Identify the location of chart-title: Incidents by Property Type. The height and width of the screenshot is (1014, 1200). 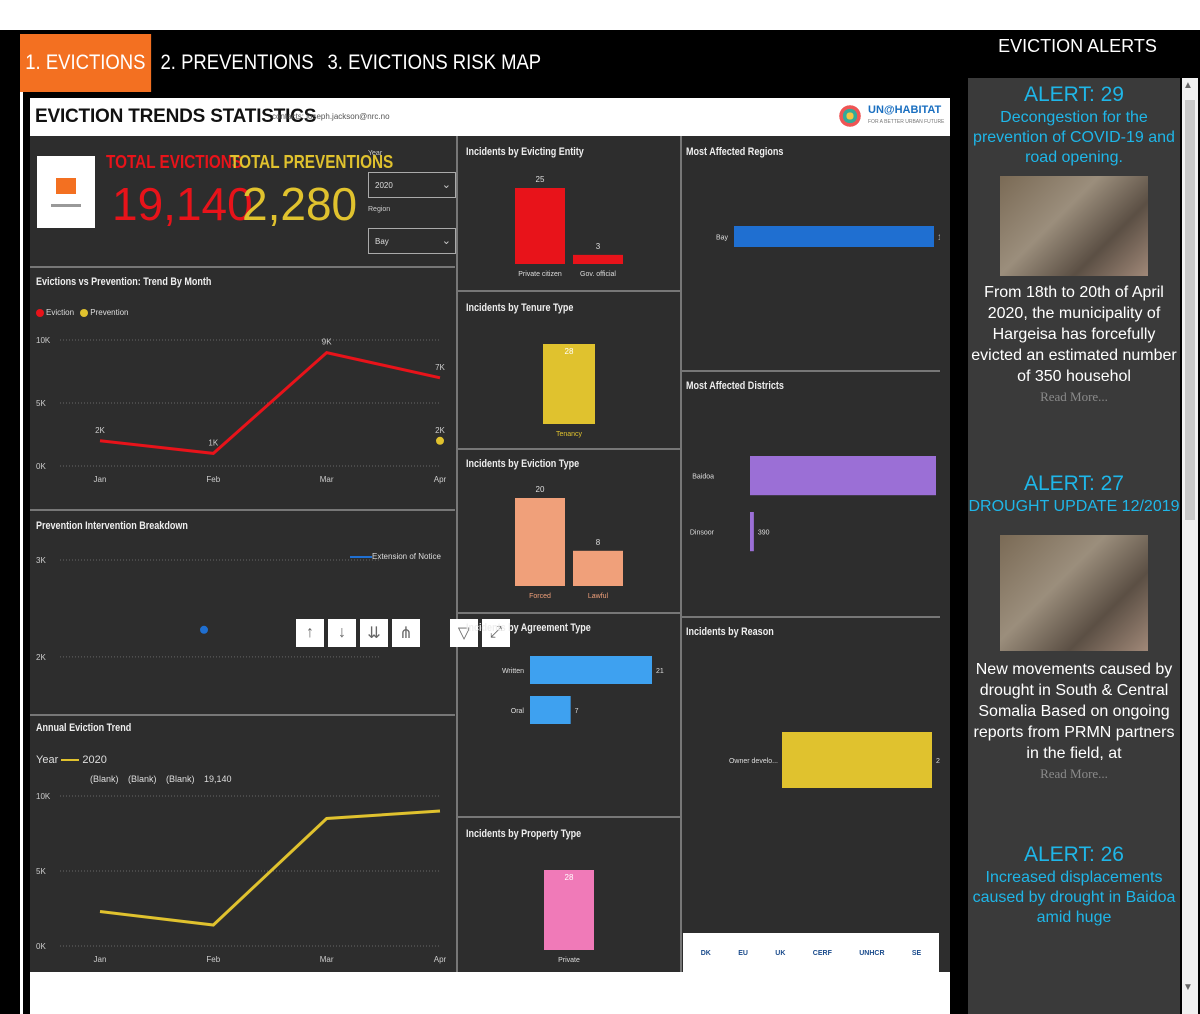
(524, 834).